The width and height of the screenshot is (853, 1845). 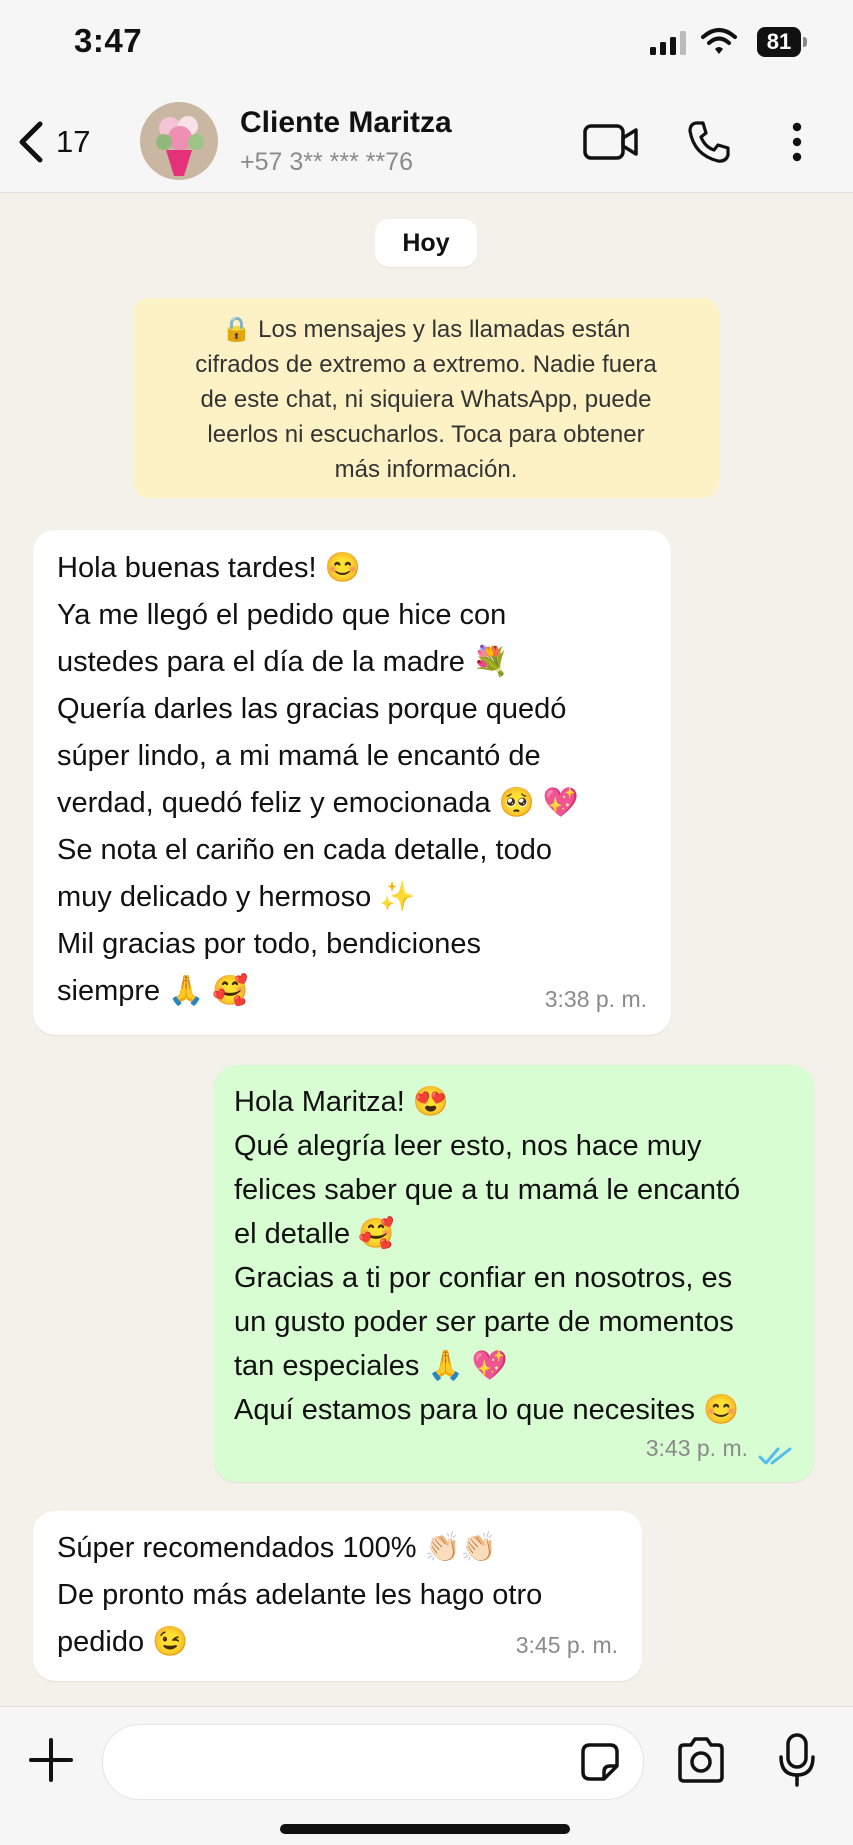 I want to click on more-options-button, so click(x=797, y=142).